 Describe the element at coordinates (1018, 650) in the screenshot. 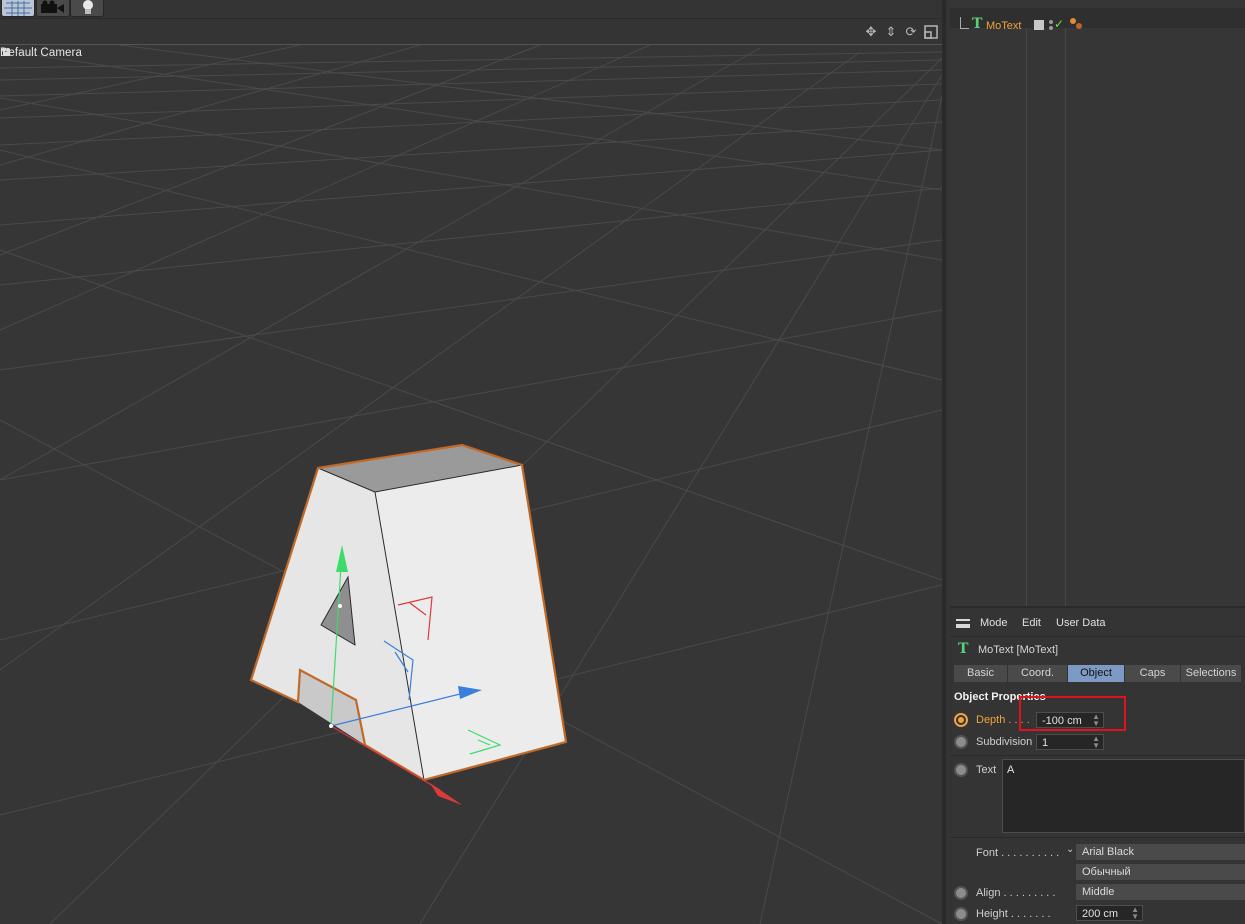

I see `object-title: MoText [MoText]` at that location.